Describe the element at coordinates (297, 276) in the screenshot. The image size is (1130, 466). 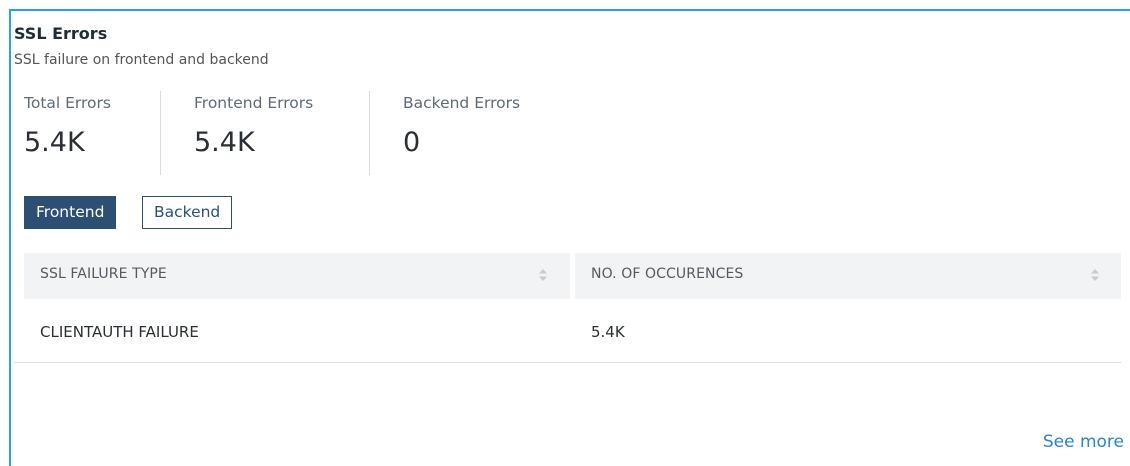
I see `column-header-ssl-failure-type: SSL FAILURE TYPE` at that location.